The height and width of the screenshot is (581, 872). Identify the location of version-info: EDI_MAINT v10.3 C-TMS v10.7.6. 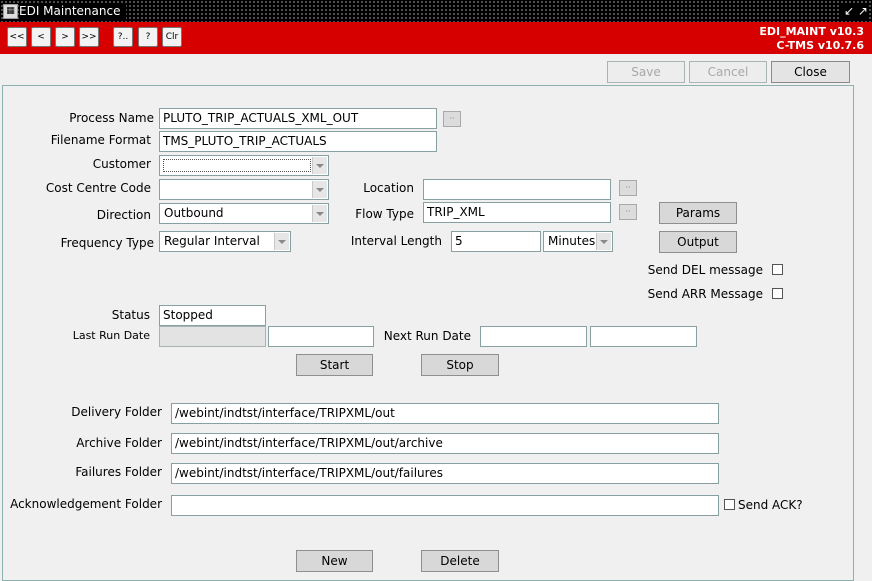
(811, 39).